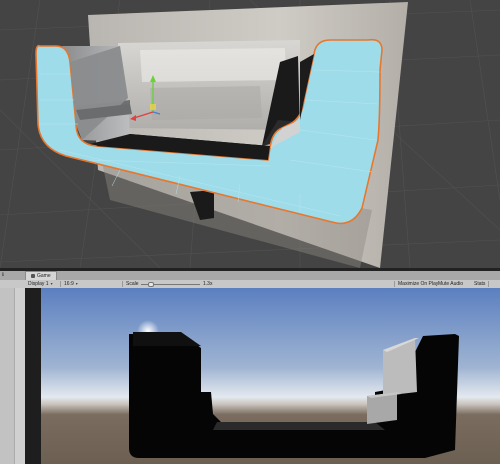  Describe the element at coordinates (33, 275) in the screenshot. I see `game-view-icon` at that location.